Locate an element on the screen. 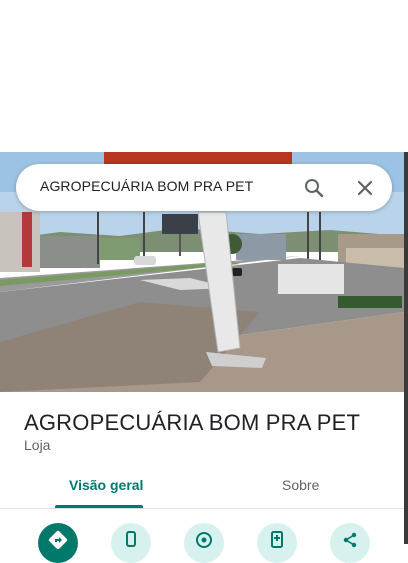 This screenshot has height=563, width=408. share-icon is located at coordinates (350, 540).